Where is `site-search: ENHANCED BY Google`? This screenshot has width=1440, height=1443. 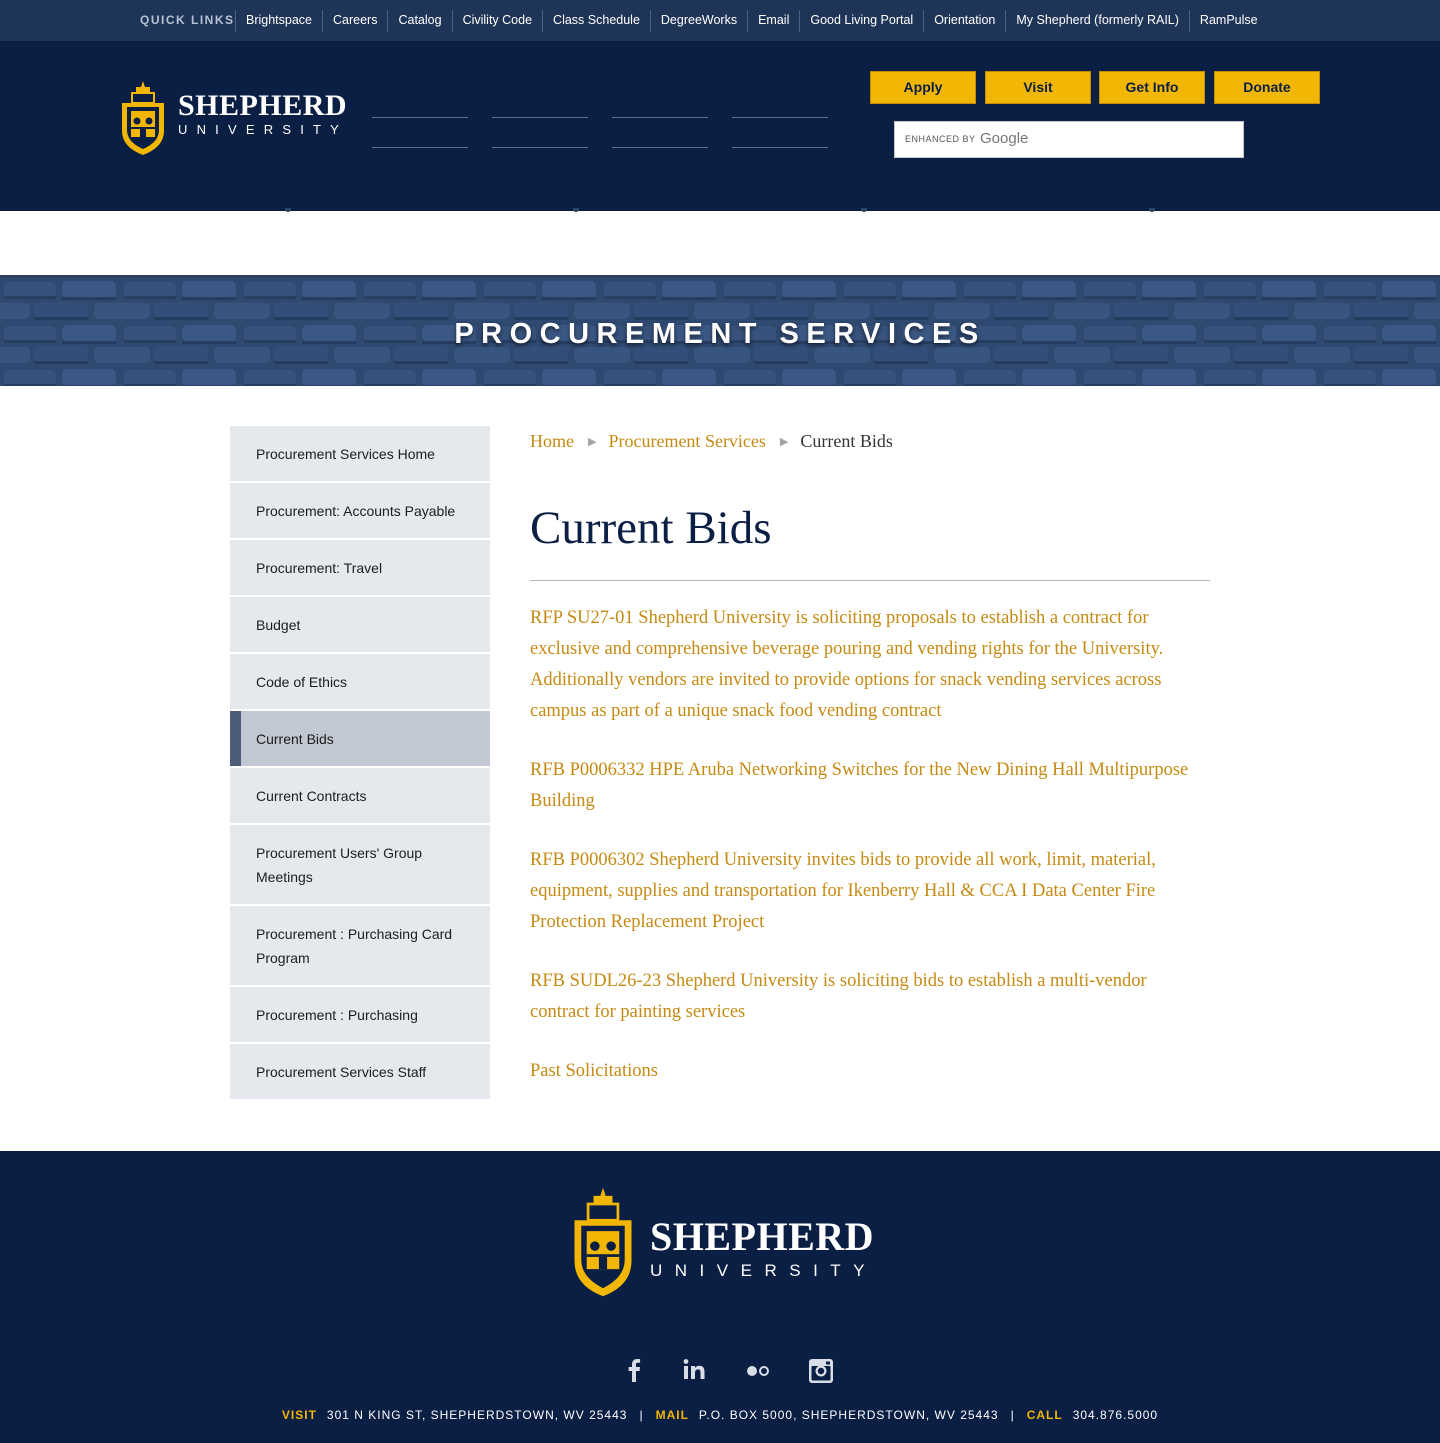
site-search: ENHANCED BY Google is located at coordinates (1069, 139).